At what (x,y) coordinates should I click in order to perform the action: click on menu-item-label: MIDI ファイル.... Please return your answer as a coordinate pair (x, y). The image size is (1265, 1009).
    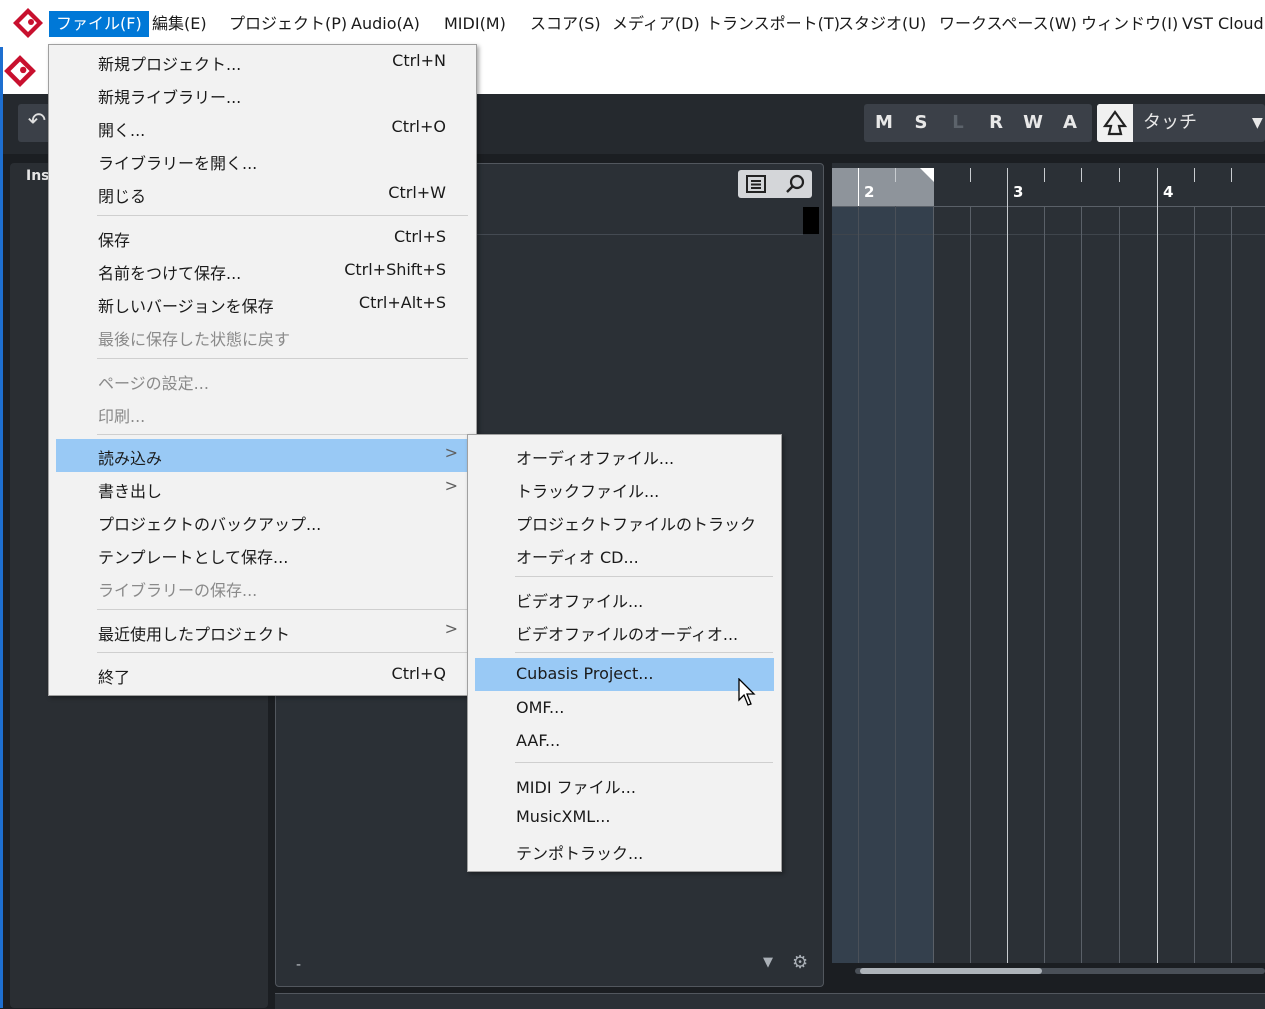
    Looking at the image, I should click on (576, 787).